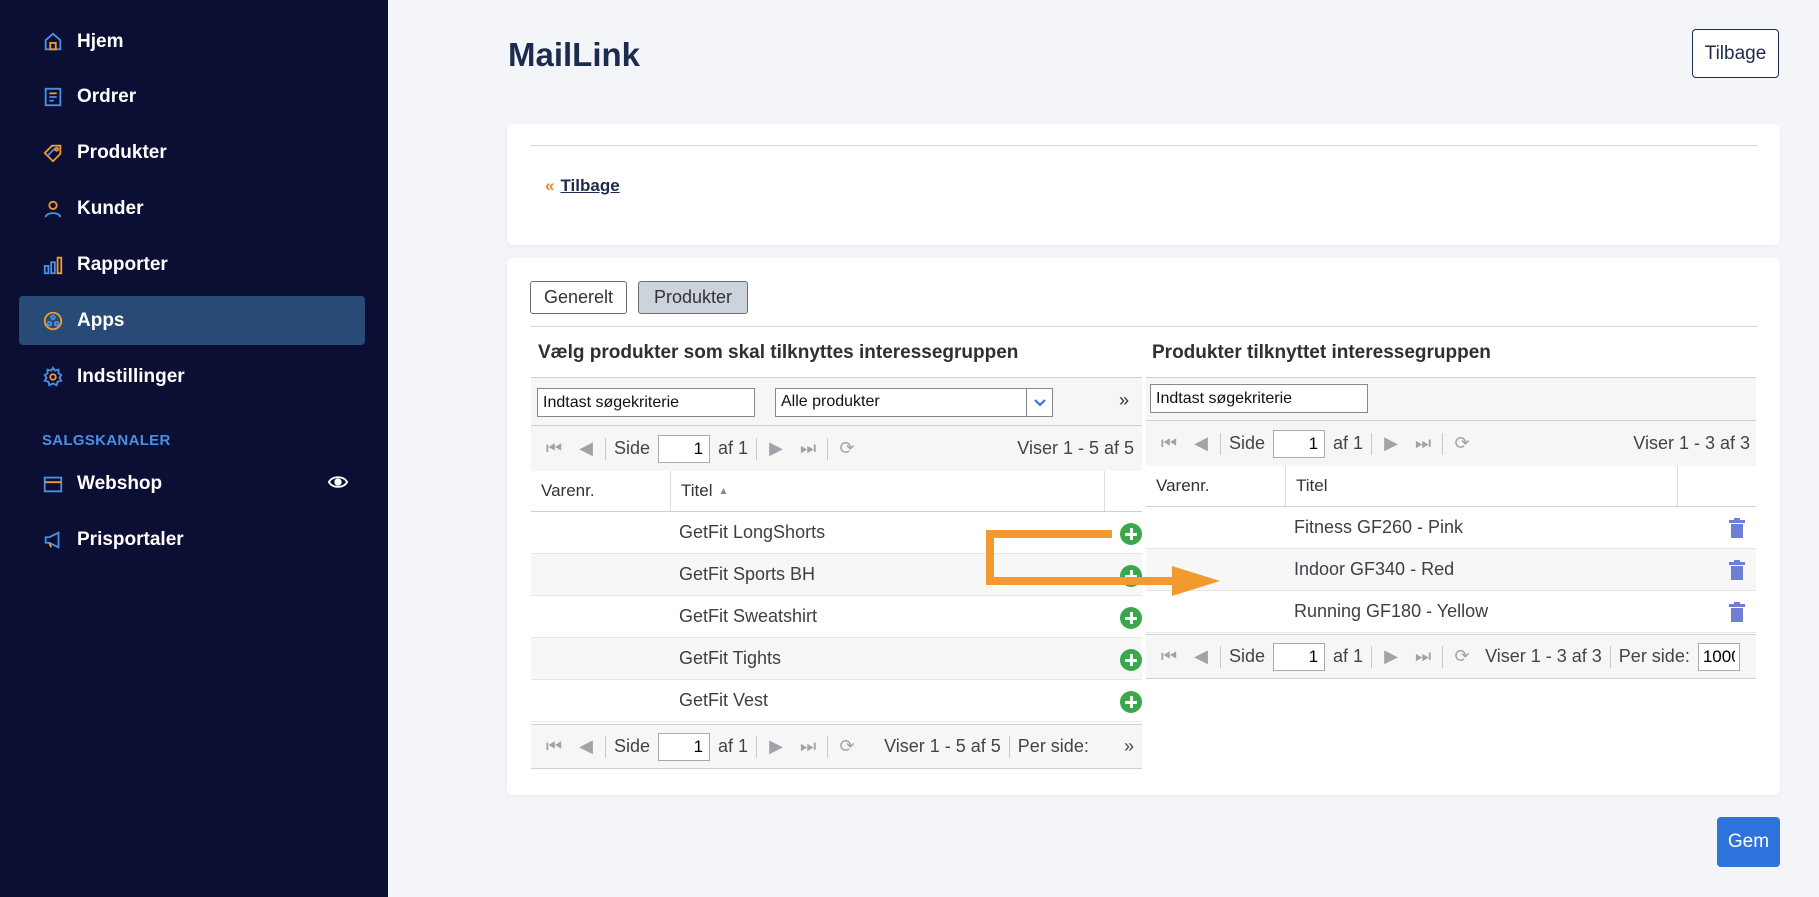  Describe the element at coordinates (632, 448) in the screenshot. I see `page-label: Side` at that location.